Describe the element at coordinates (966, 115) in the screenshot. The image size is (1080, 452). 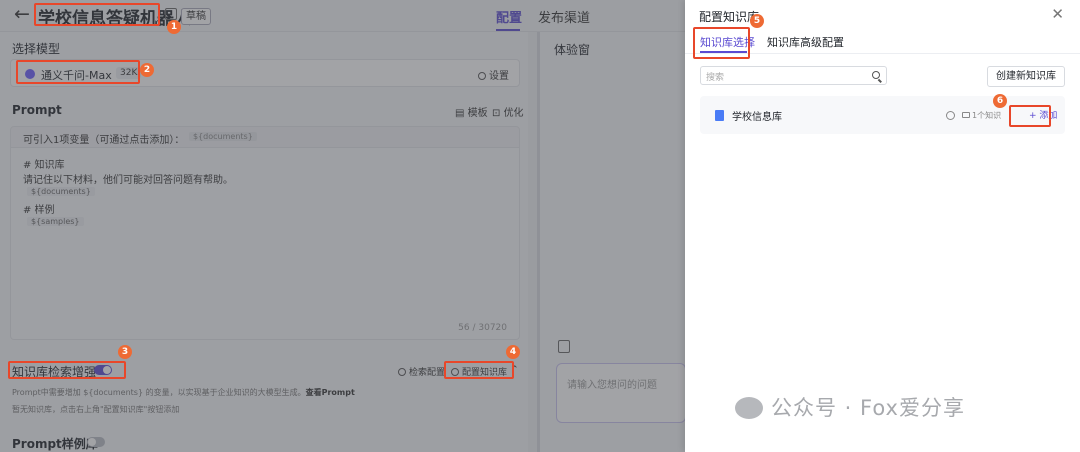
I see `folder-icon` at that location.